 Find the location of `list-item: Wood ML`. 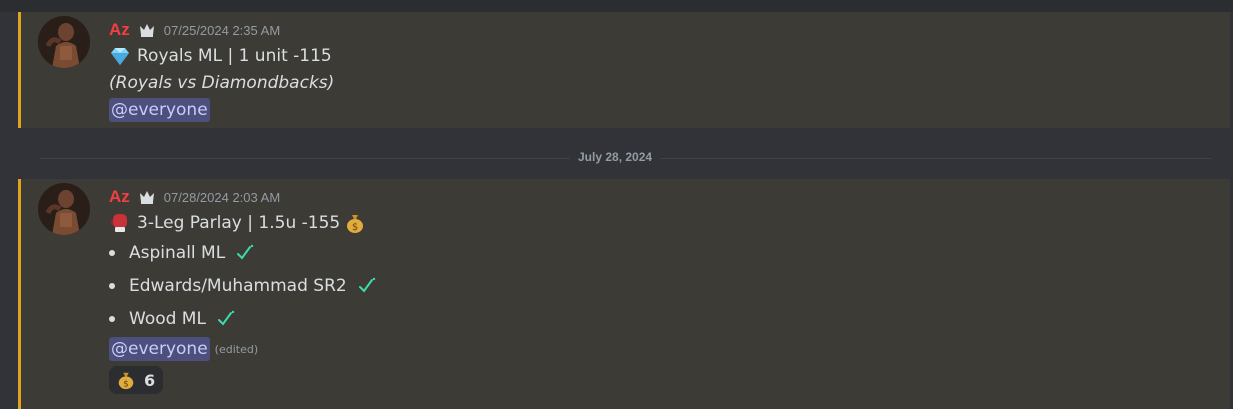

list-item: Wood ML is located at coordinates (664, 318).